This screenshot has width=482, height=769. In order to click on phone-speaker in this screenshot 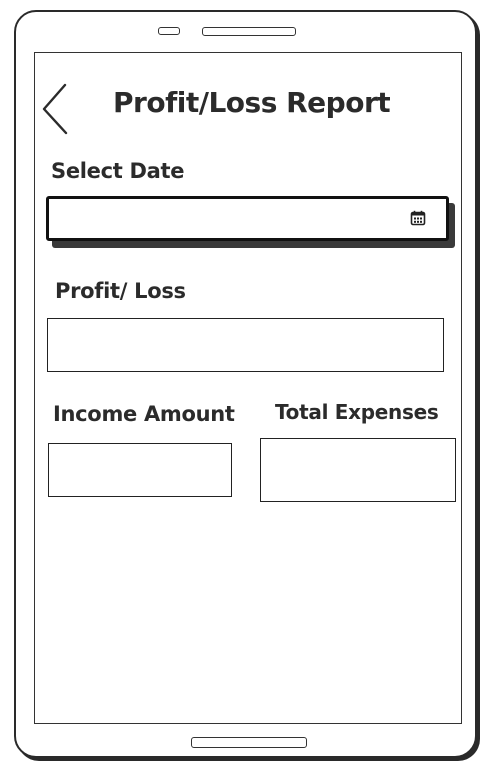, I will do `click(249, 31)`.